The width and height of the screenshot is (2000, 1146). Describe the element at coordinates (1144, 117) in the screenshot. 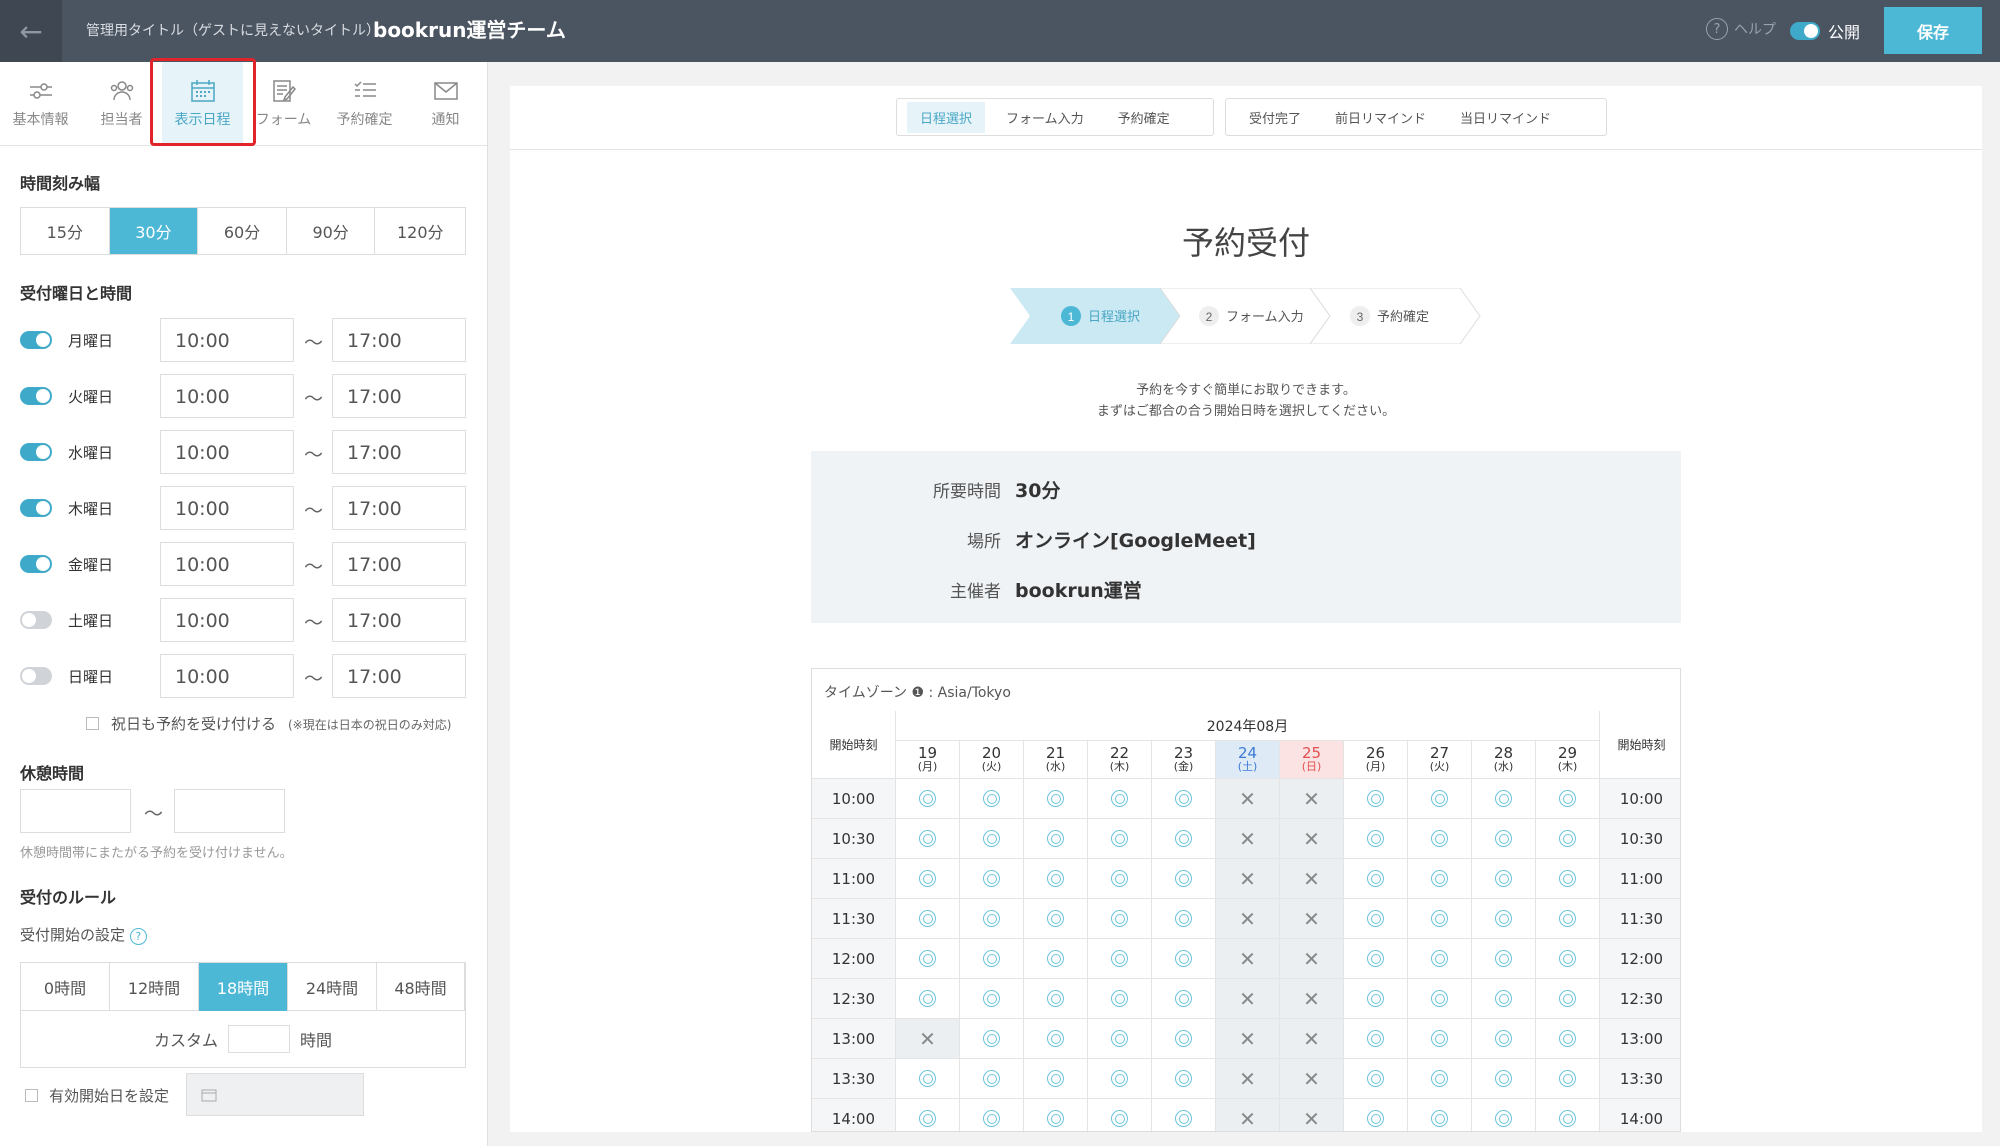

I see `preview-nav-item: 予約確定` at that location.